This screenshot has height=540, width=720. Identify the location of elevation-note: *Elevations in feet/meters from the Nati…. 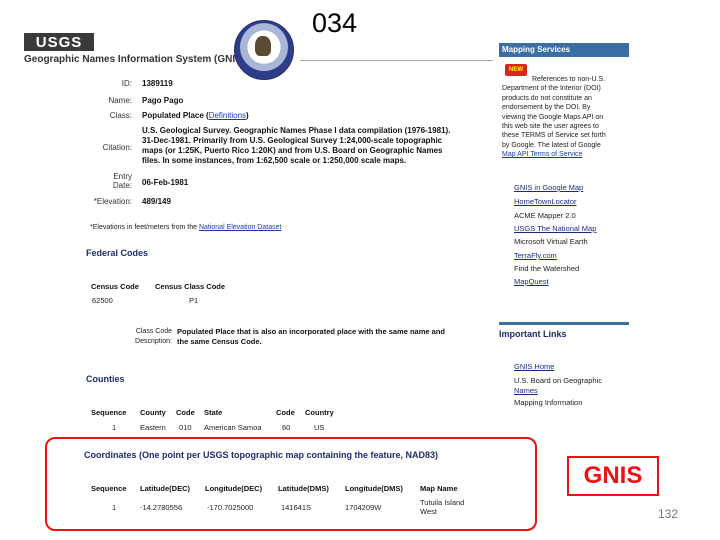
(185, 227).